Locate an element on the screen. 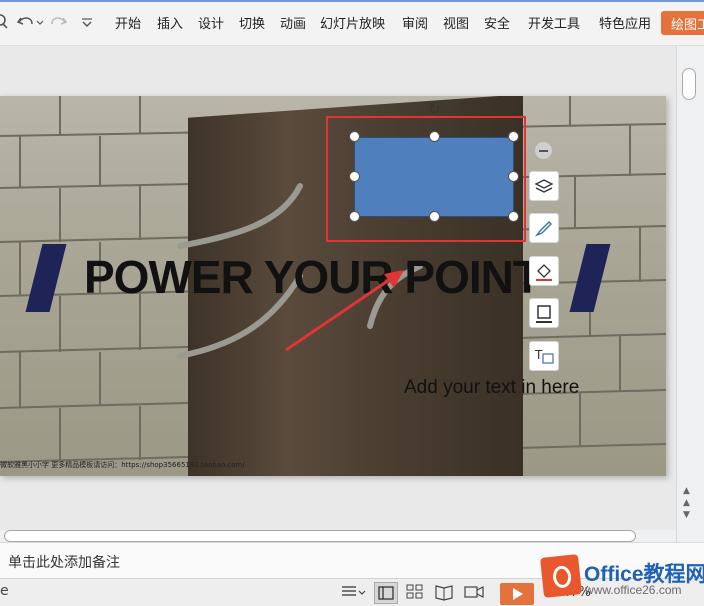  text-wrap-icon: T is located at coordinates (544, 356).